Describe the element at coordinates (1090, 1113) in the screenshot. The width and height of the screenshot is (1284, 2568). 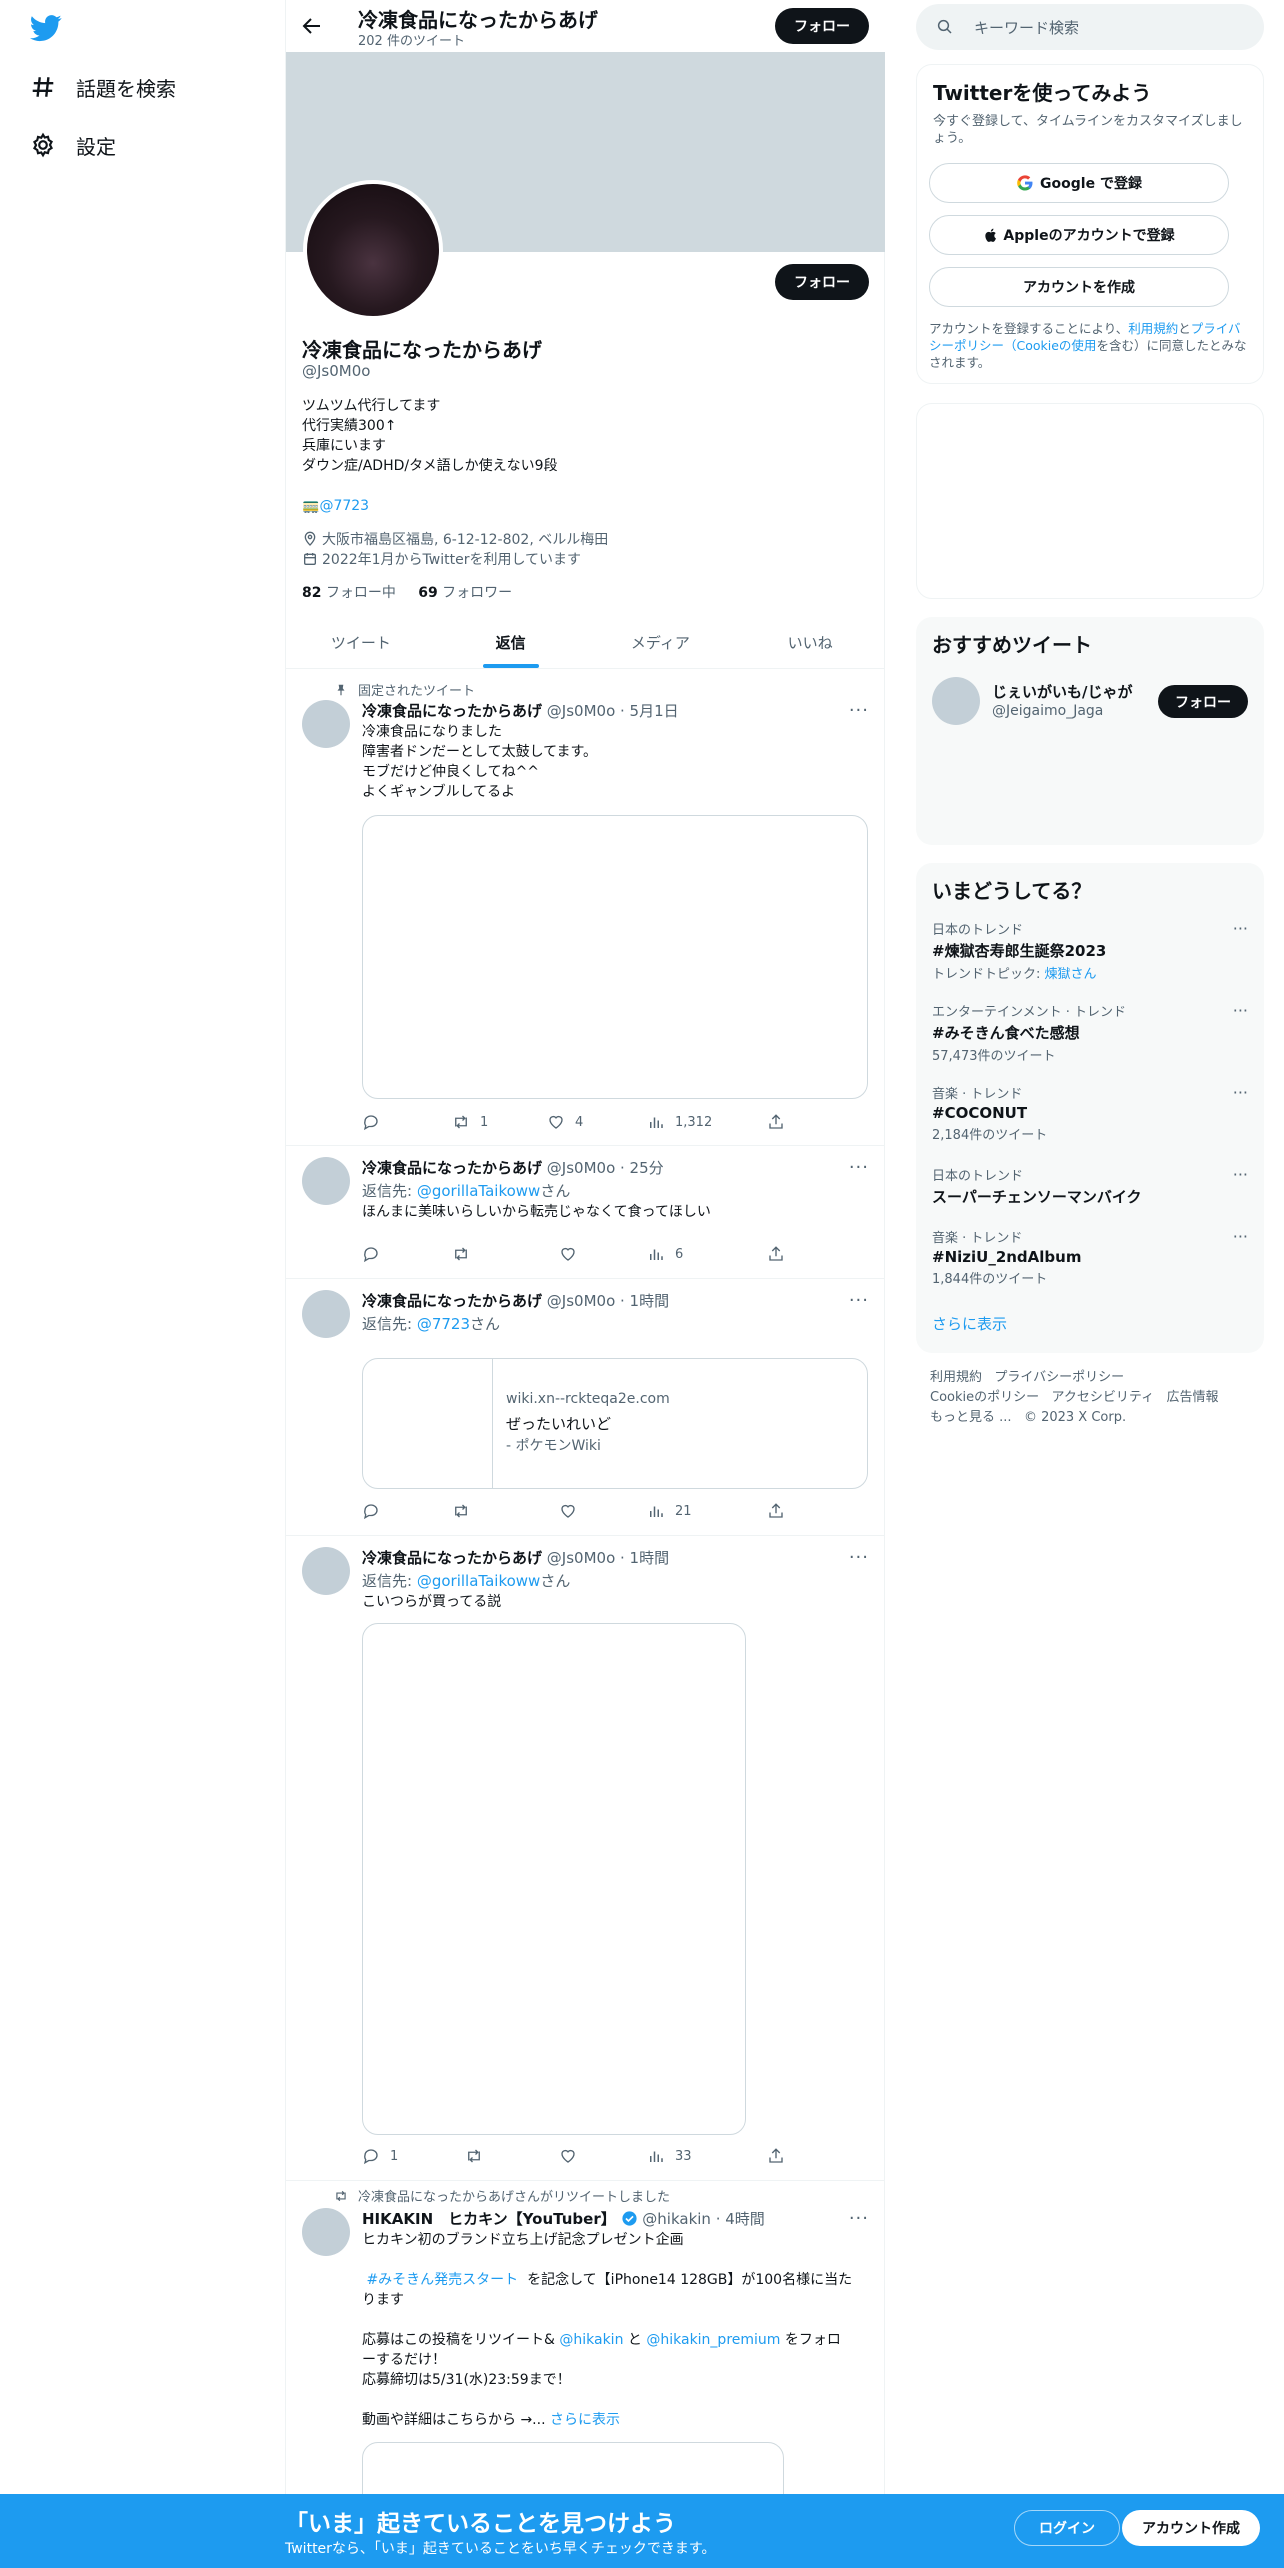
I see `trend-item: 音楽 · トレンド #COCONUT 2,184件のツイート ···` at that location.